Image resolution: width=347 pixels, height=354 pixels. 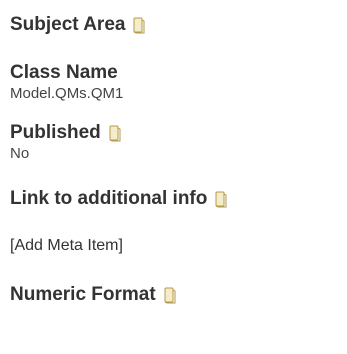 What do you see at coordinates (83, 294) in the screenshot?
I see `numeric-format-label: Numeric Format` at bounding box center [83, 294].